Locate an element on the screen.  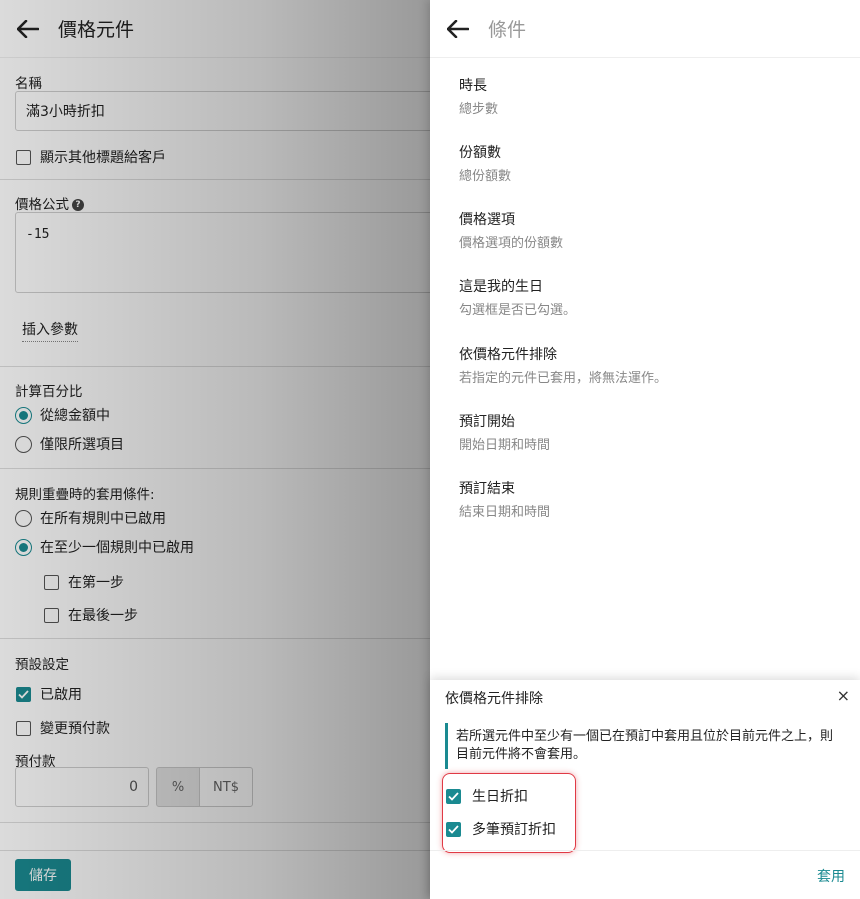
last-step-checkbox: 在最後一步 is located at coordinates (91, 615).